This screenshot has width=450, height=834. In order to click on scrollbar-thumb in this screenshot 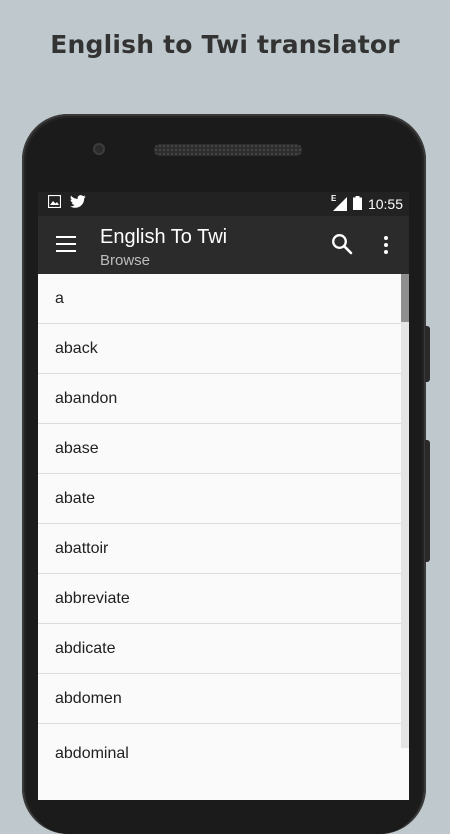, I will do `click(405, 298)`.